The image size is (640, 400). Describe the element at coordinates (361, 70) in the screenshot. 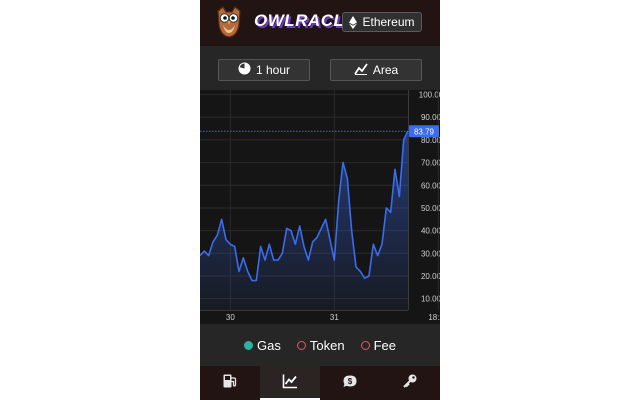

I see `area-chart-icon` at that location.